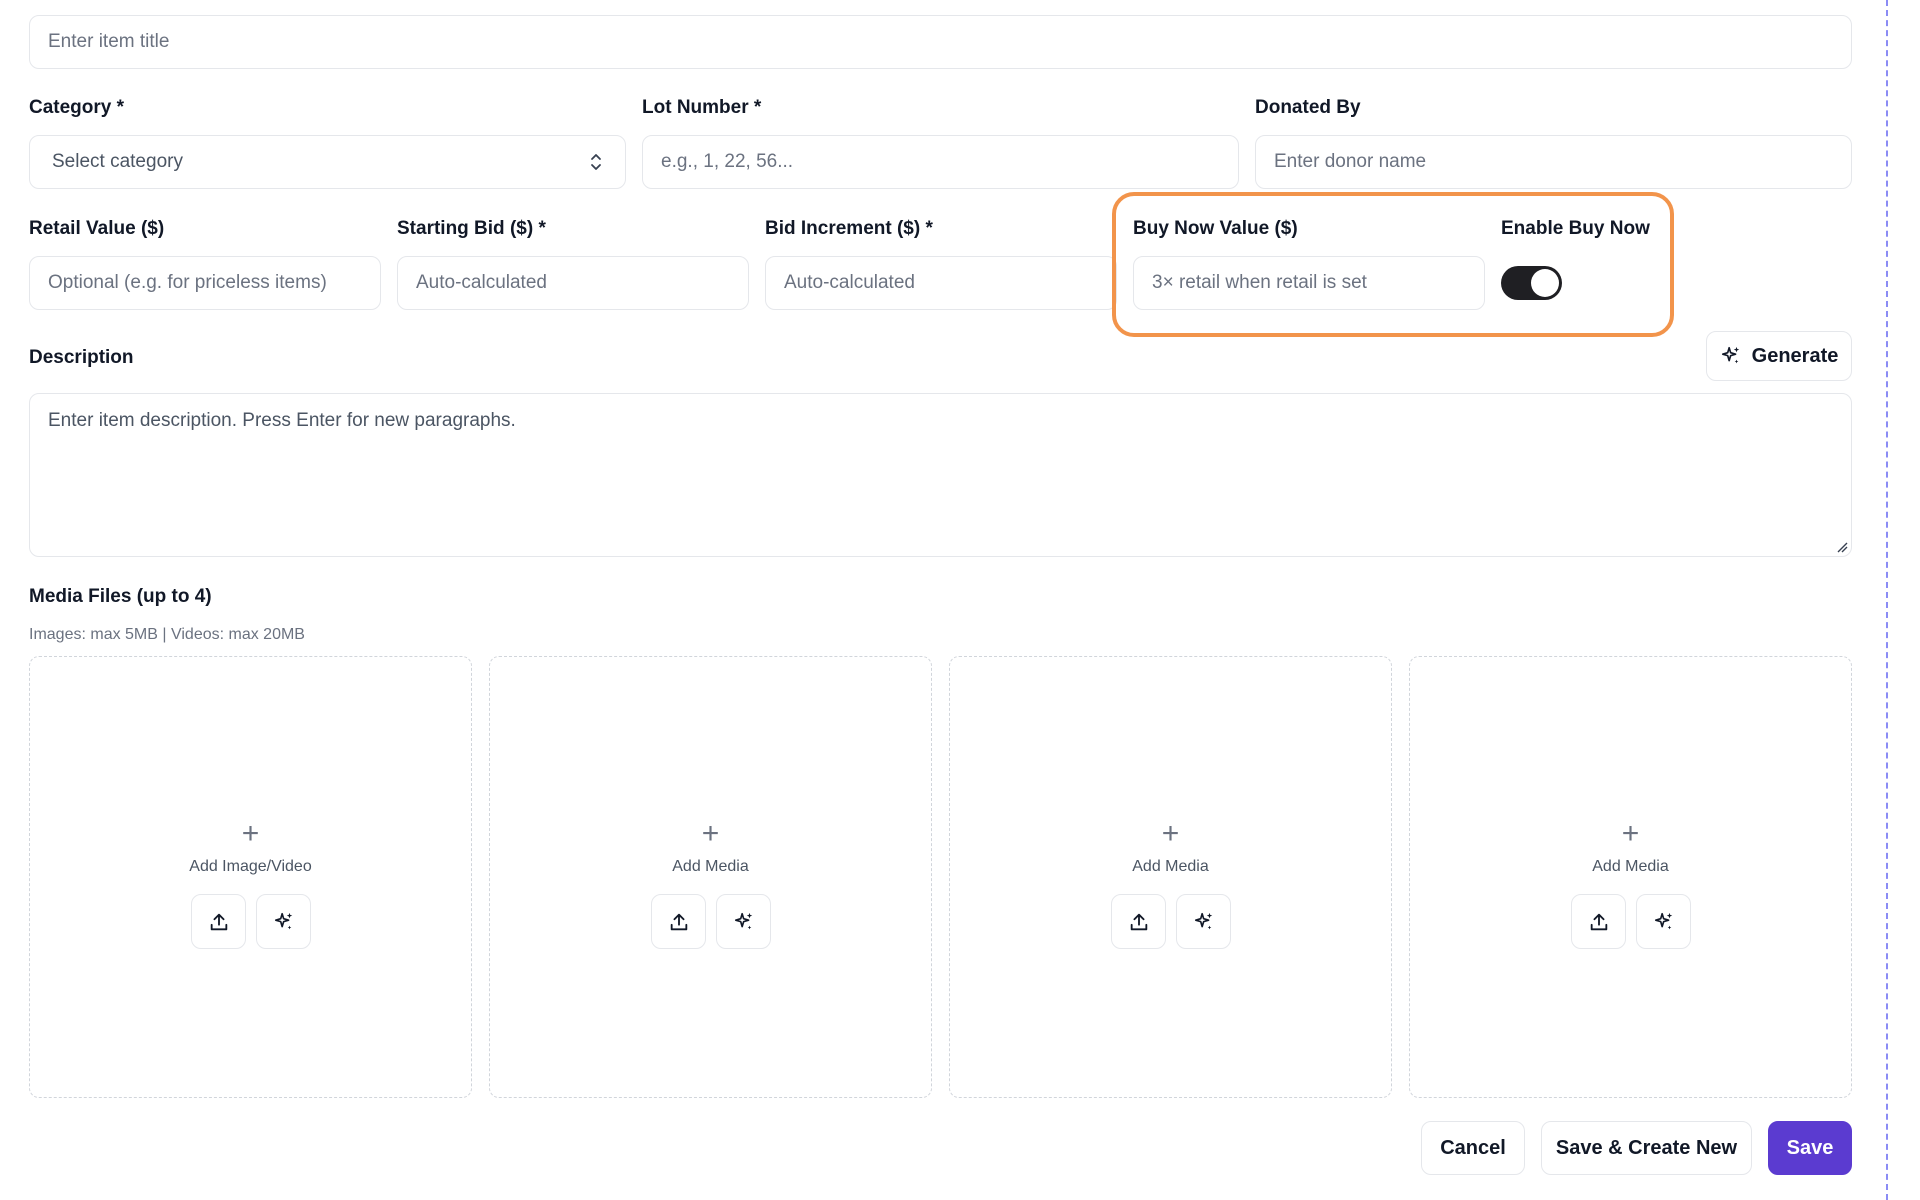 The image size is (1920, 1200). Describe the element at coordinates (1309, 283) in the screenshot. I see `buy-now-value-input` at that location.